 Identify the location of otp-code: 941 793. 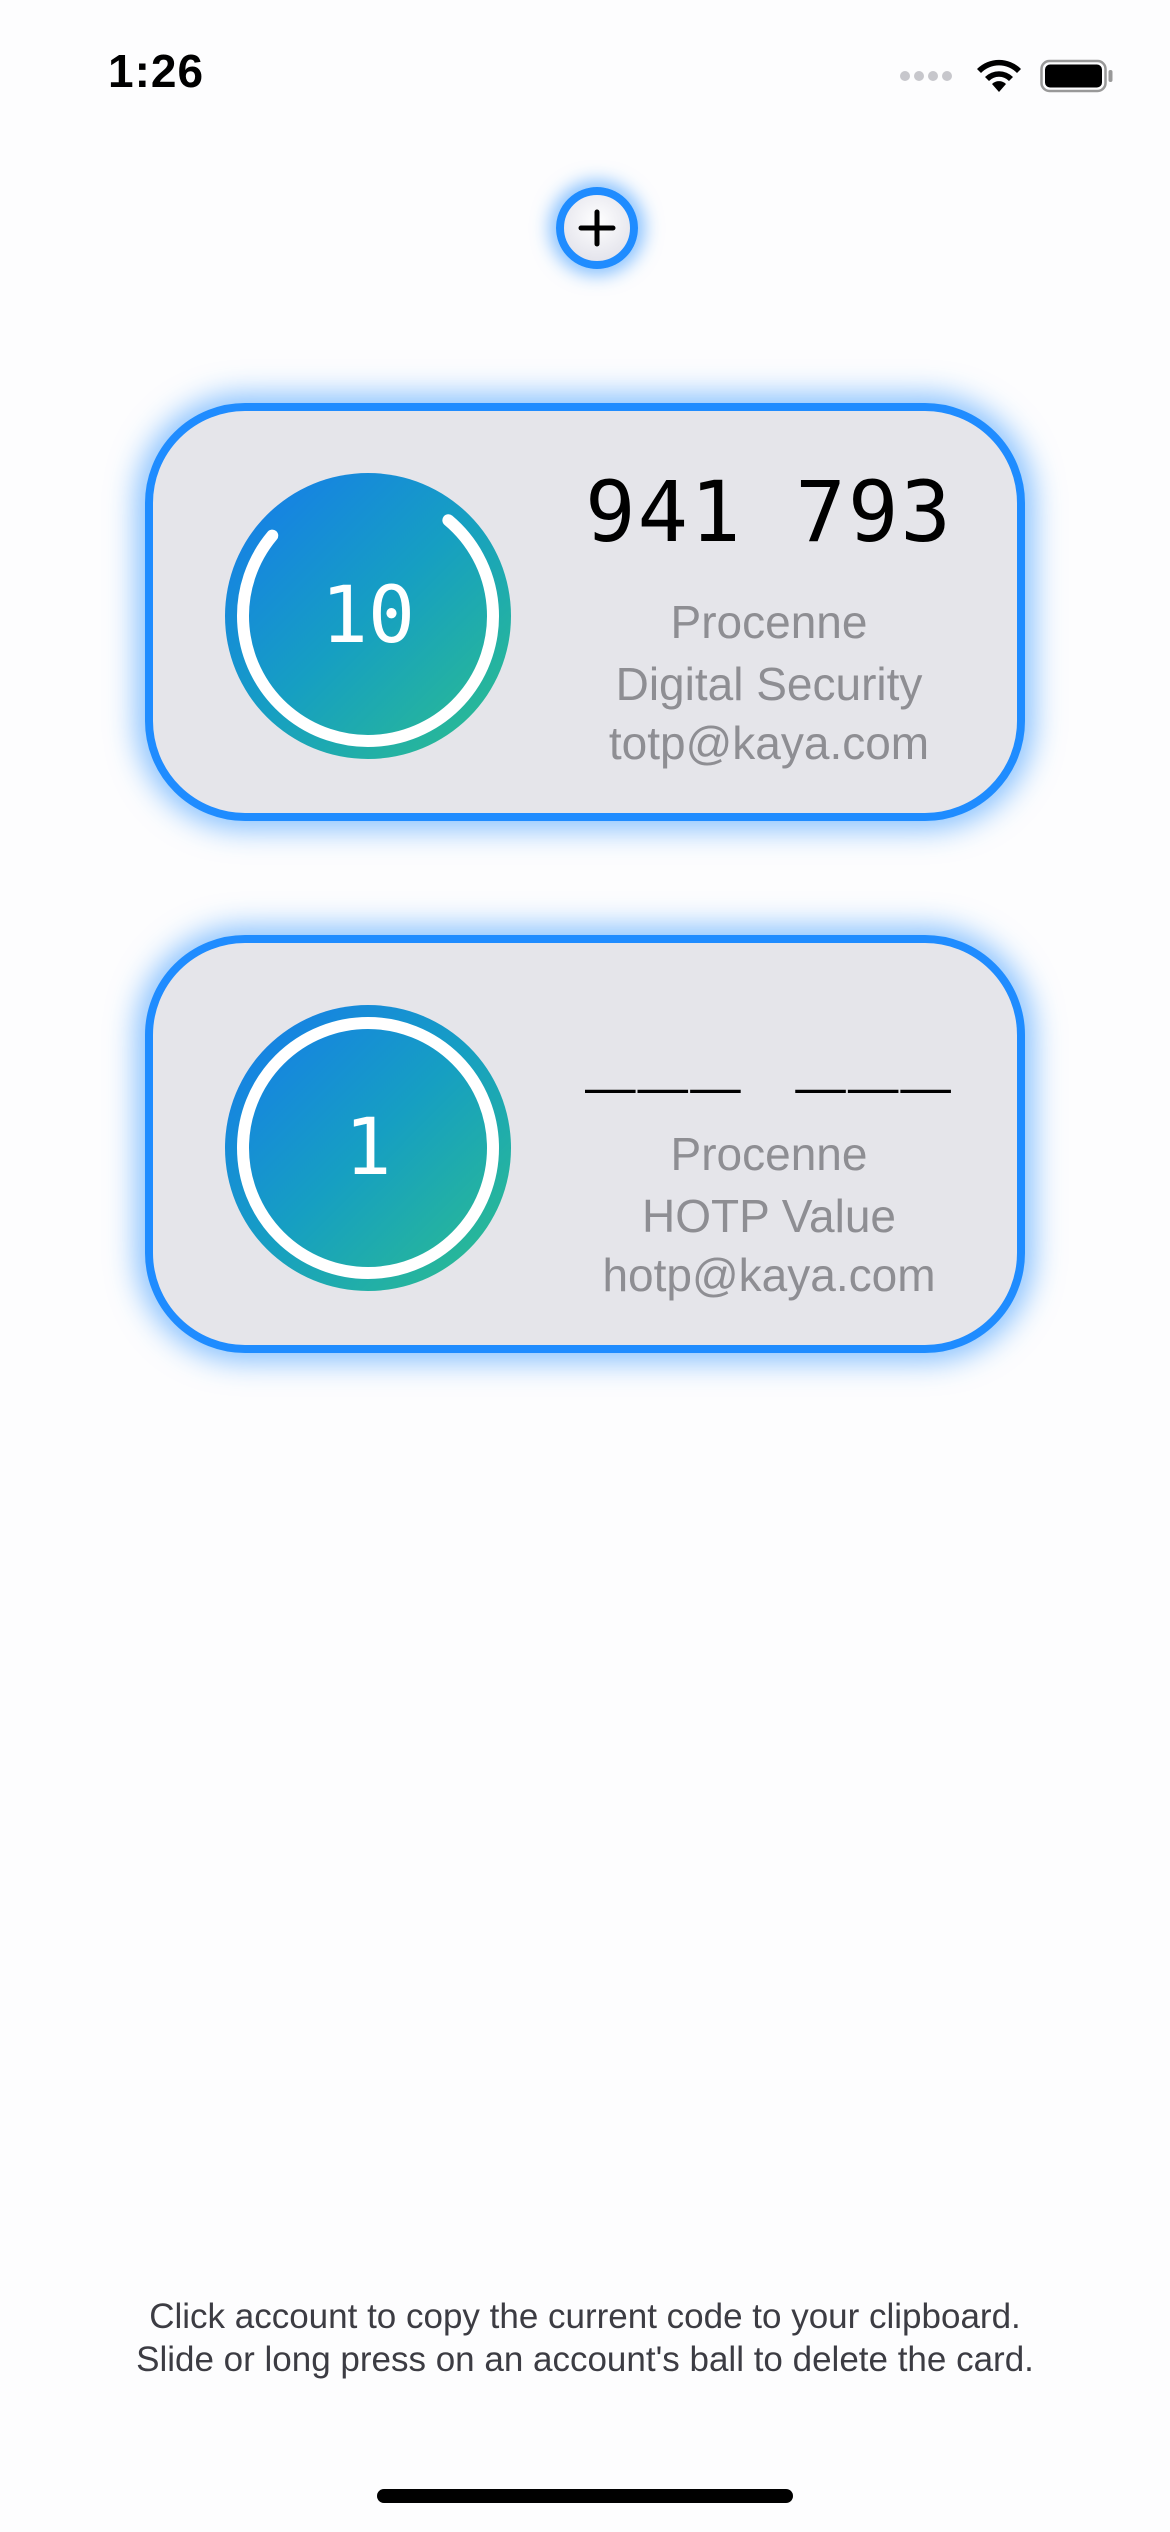
(768, 512).